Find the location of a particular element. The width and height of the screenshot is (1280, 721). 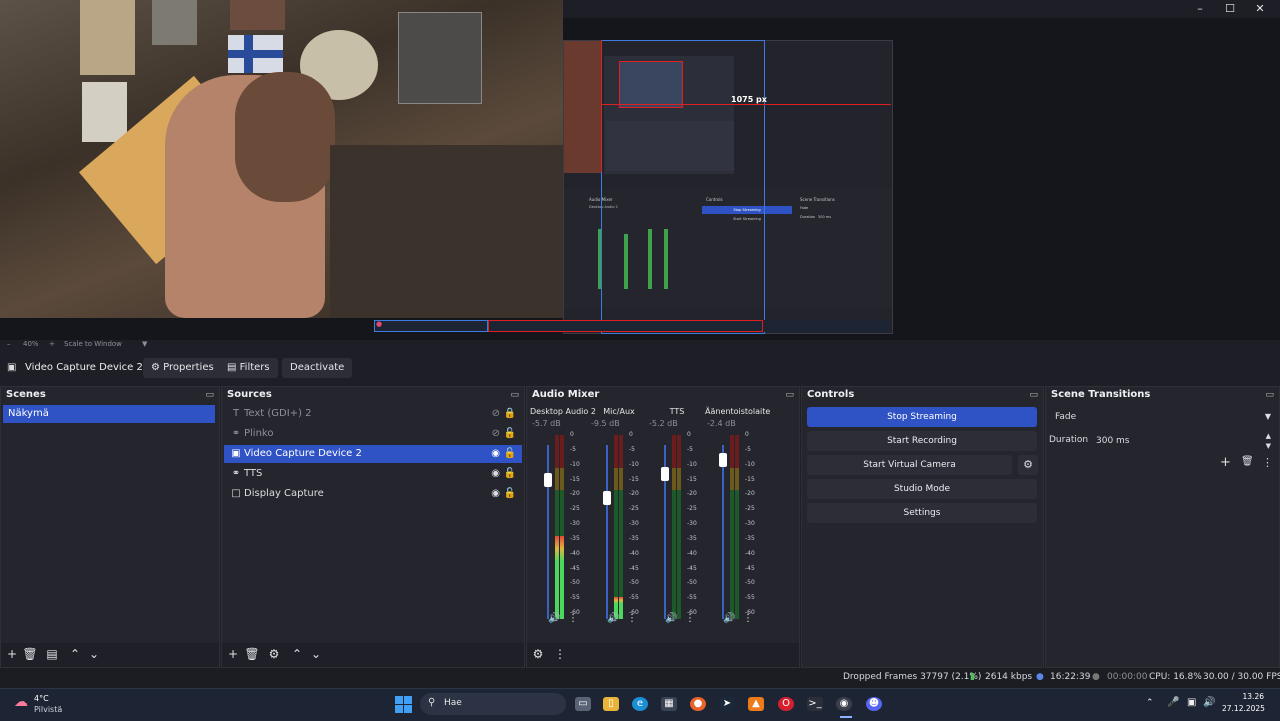

tray-chevron-icon: ⌃ is located at coordinates (1150, 703).